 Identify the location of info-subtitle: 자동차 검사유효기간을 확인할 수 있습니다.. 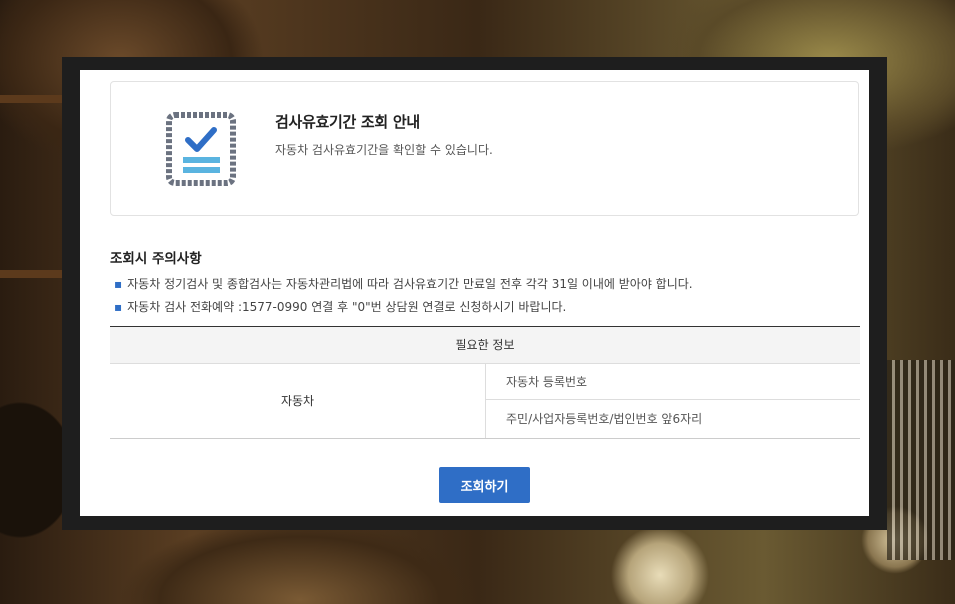
(384, 150).